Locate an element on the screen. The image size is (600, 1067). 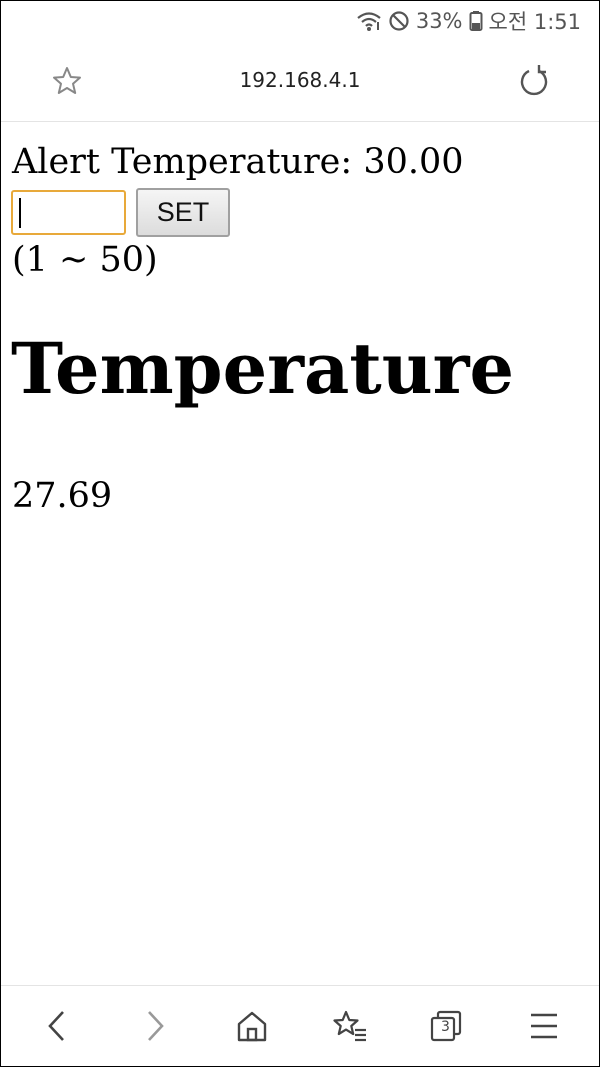
wifi-icon is located at coordinates (369, 21).